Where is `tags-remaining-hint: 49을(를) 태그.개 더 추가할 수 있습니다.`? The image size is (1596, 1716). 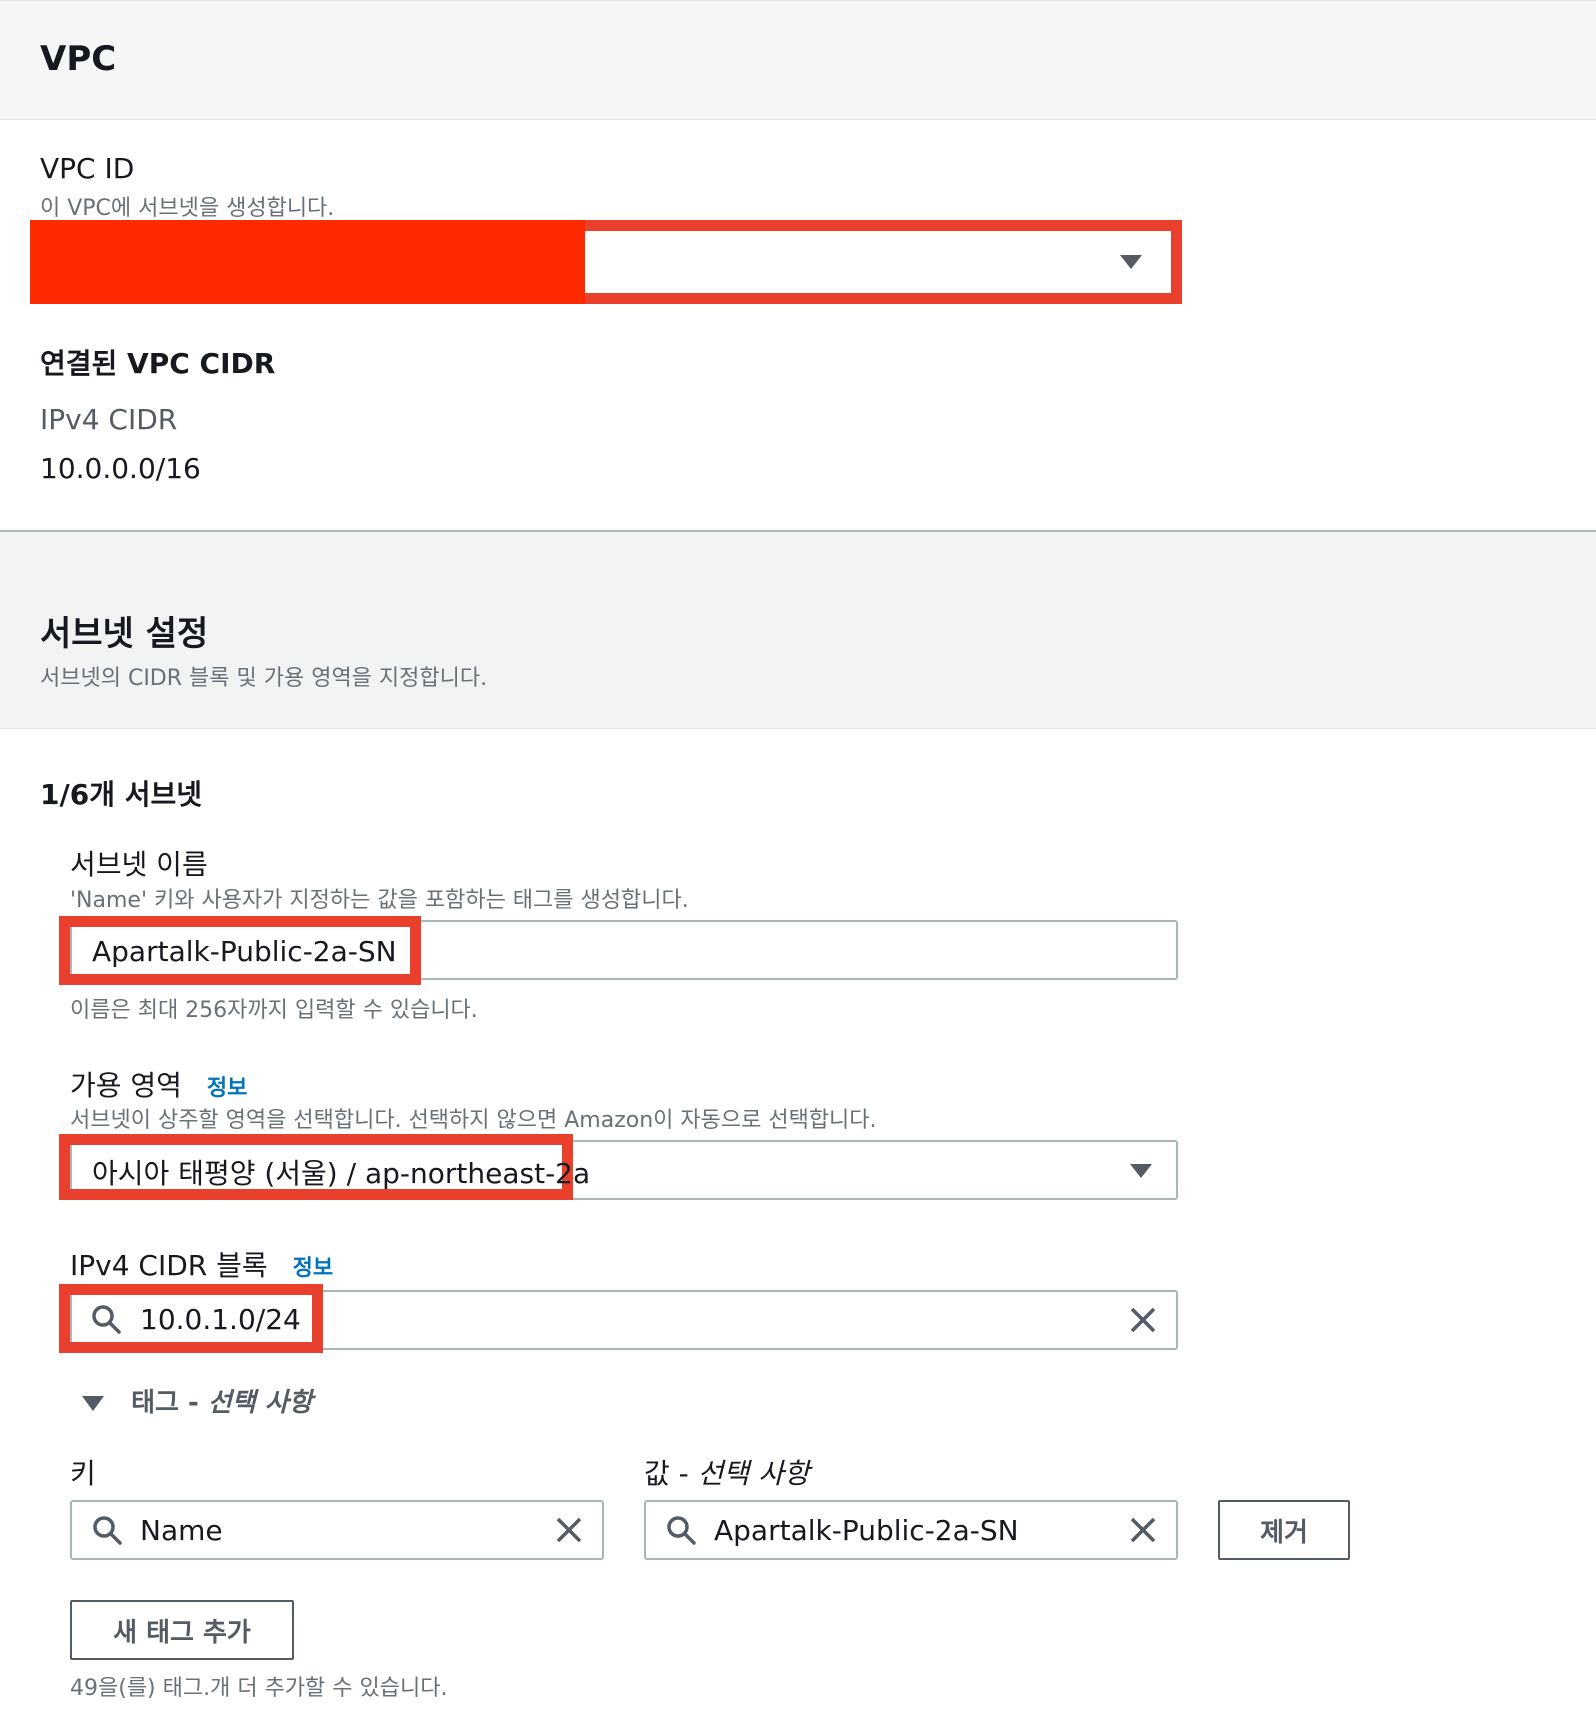 tags-remaining-hint: 49을(를) 태그.개 더 추가할 수 있습니다. is located at coordinates (259, 1688).